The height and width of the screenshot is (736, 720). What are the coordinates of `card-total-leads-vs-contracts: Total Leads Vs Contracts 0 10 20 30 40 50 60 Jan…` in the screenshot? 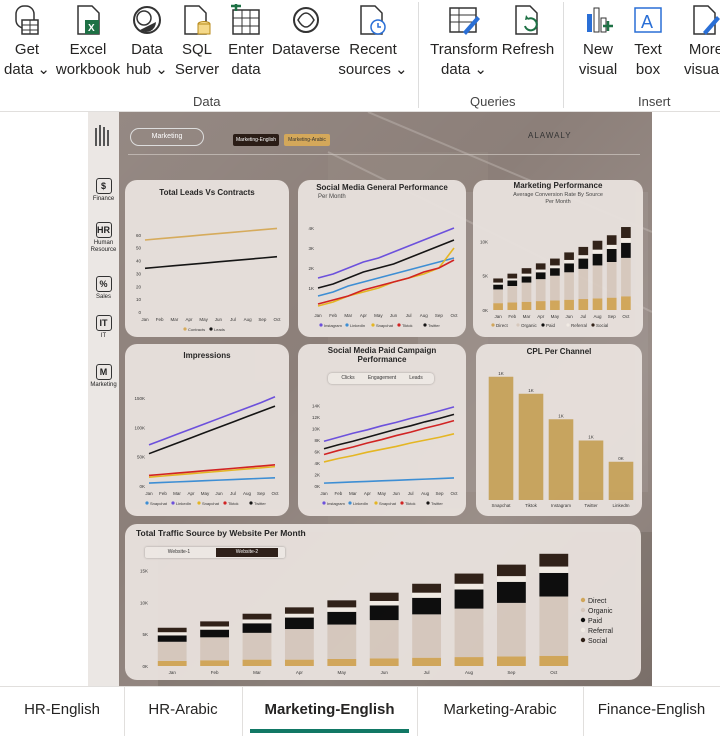 It's located at (207, 258).